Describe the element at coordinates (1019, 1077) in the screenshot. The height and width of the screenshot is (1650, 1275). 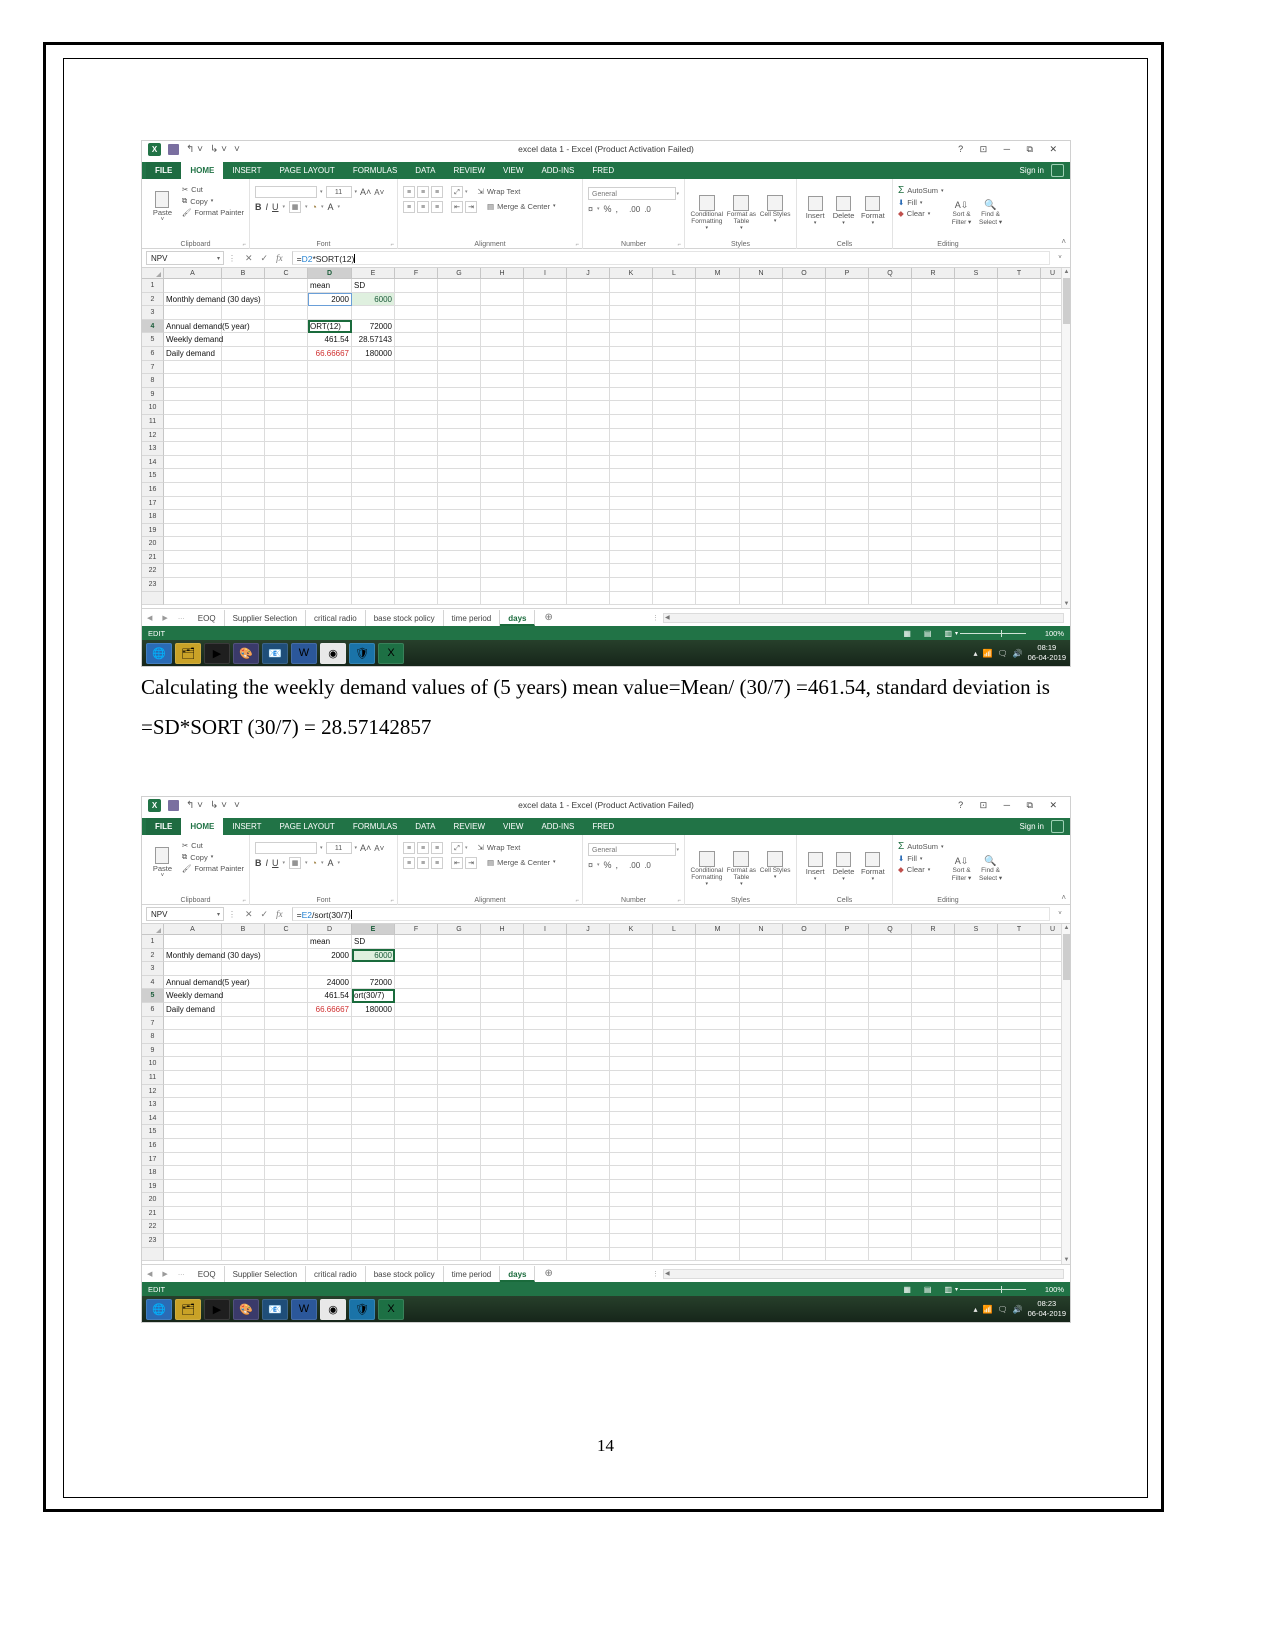
I see `cell-T11` at that location.